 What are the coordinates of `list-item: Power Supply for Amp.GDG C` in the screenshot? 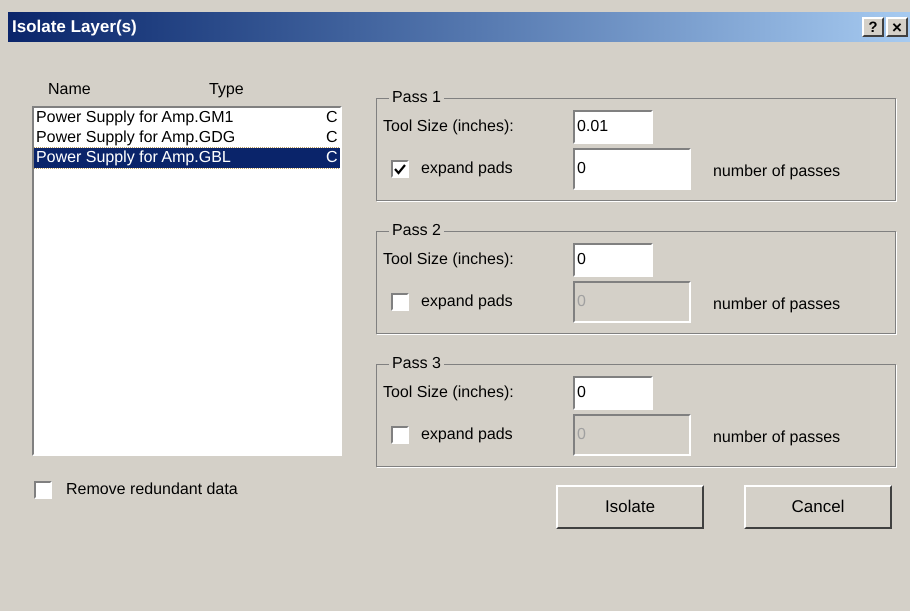 It's located at (187, 138).